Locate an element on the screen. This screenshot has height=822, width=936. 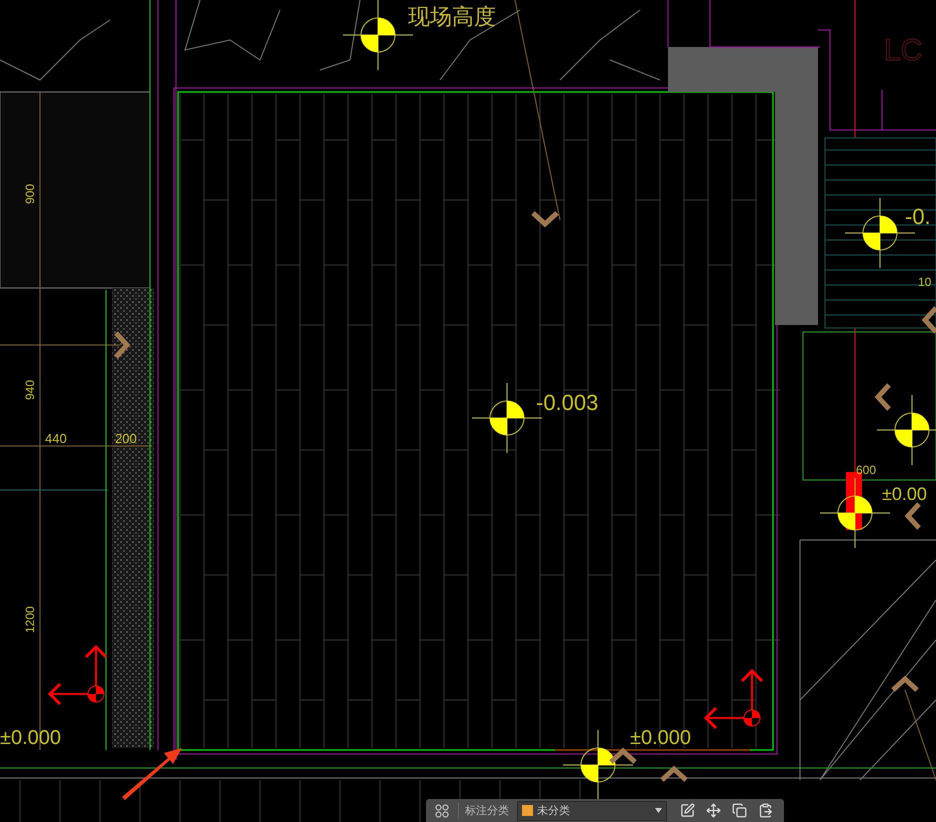
dimension-label: 940 is located at coordinates (30, 390).